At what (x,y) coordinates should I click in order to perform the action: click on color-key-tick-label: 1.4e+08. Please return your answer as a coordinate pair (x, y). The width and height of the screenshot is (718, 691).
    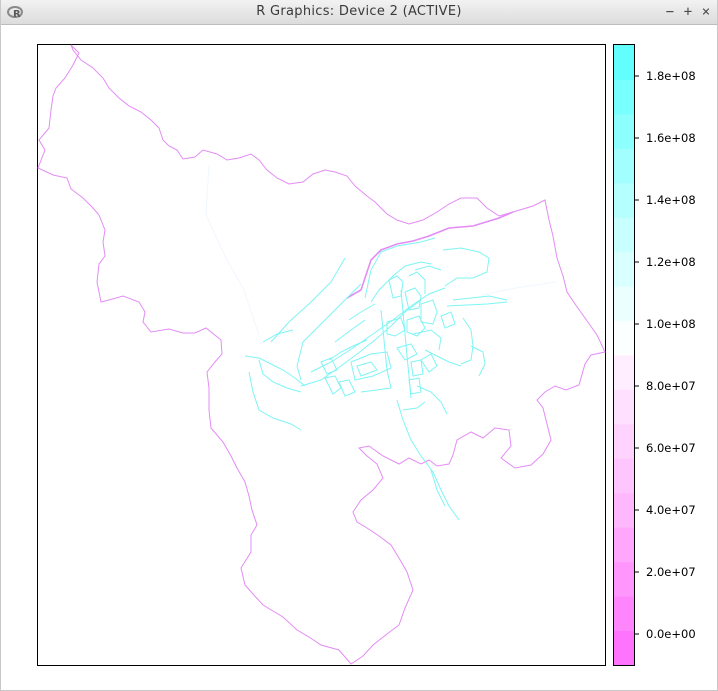
    Looking at the image, I should click on (671, 200).